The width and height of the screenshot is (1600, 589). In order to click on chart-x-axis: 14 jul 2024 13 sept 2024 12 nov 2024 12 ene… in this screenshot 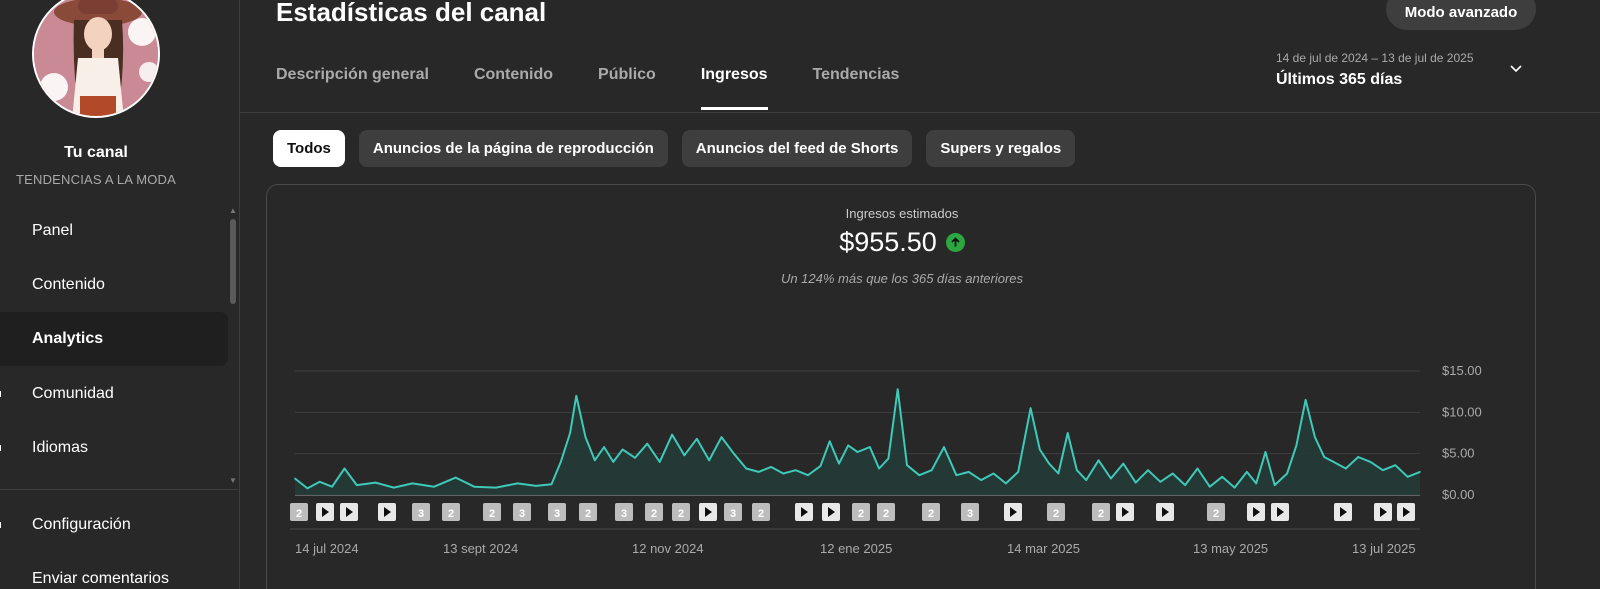, I will do `click(855, 542)`.